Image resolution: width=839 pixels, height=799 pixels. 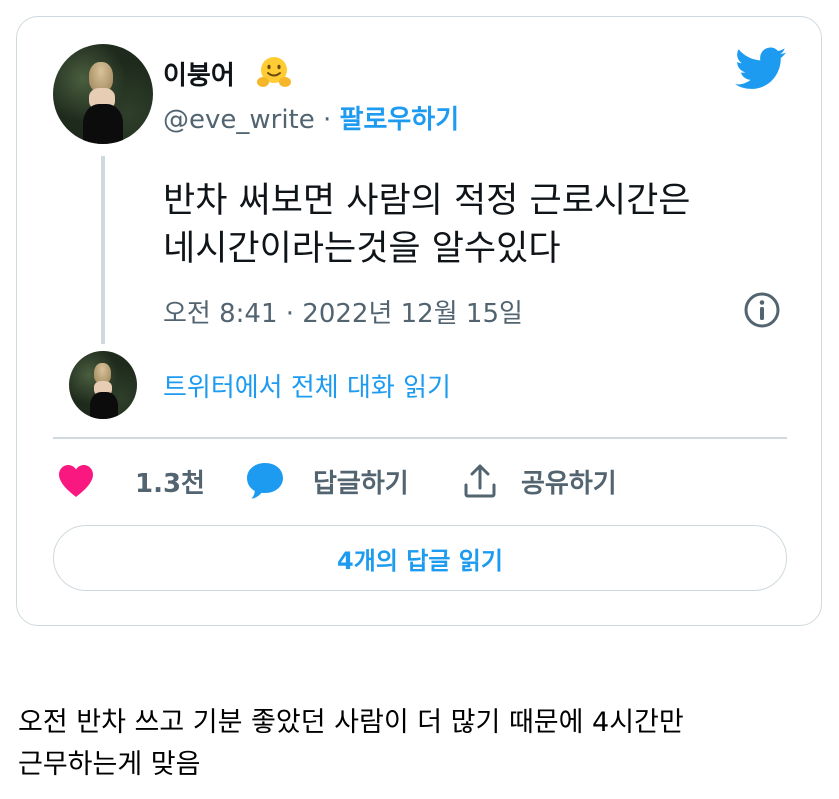 I want to click on follow-button: 팔로우하기, so click(x=400, y=120).